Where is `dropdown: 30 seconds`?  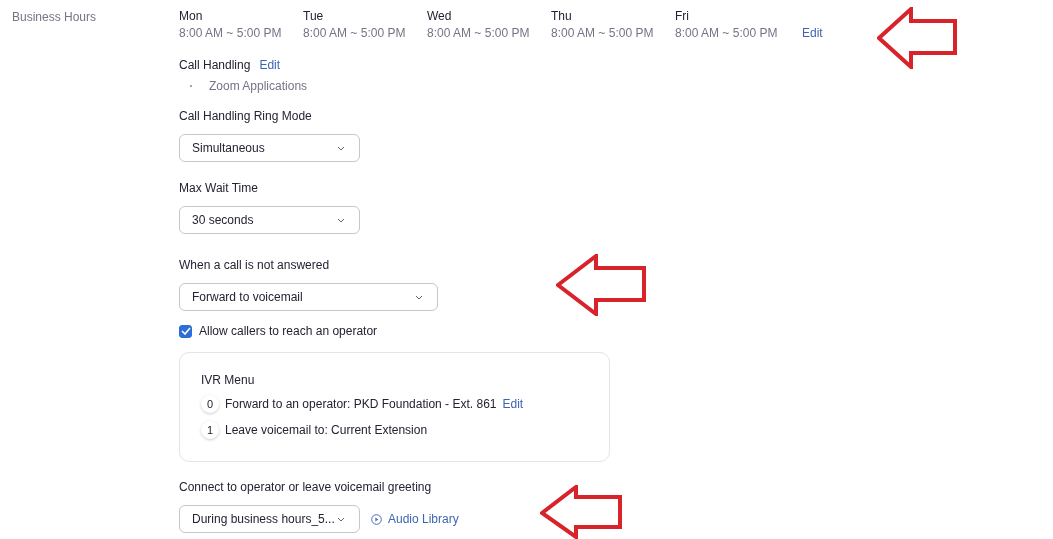 dropdown: 30 seconds is located at coordinates (269, 220).